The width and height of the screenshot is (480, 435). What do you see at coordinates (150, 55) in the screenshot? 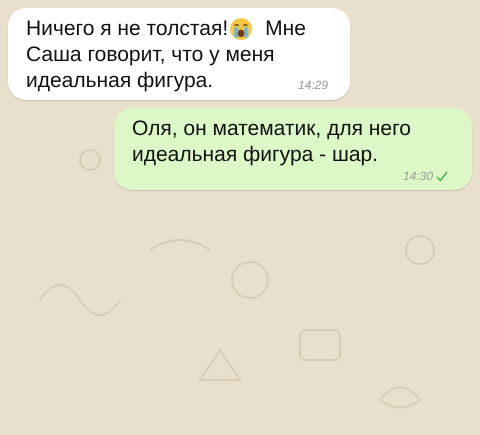
I see `message-text: Саша говорит, что у меня` at bounding box center [150, 55].